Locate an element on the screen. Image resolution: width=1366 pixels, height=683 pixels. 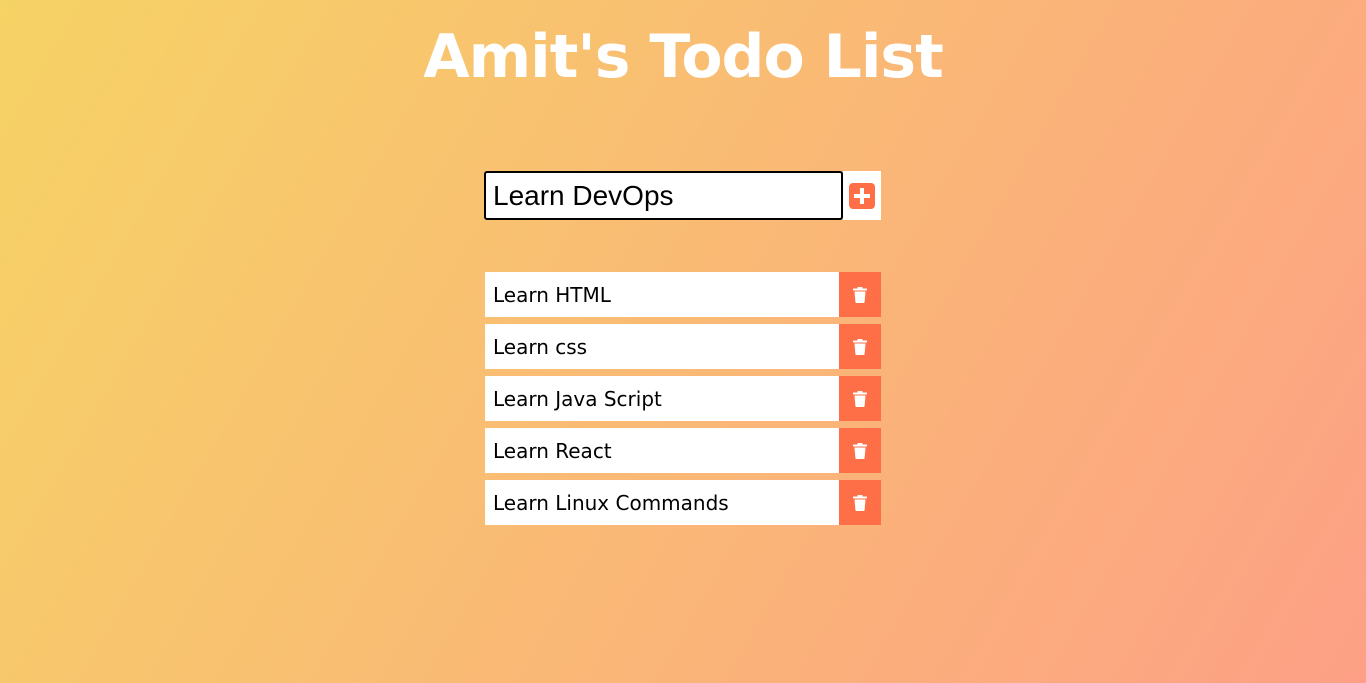
todo-item: Learn React is located at coordinates (683, 450).